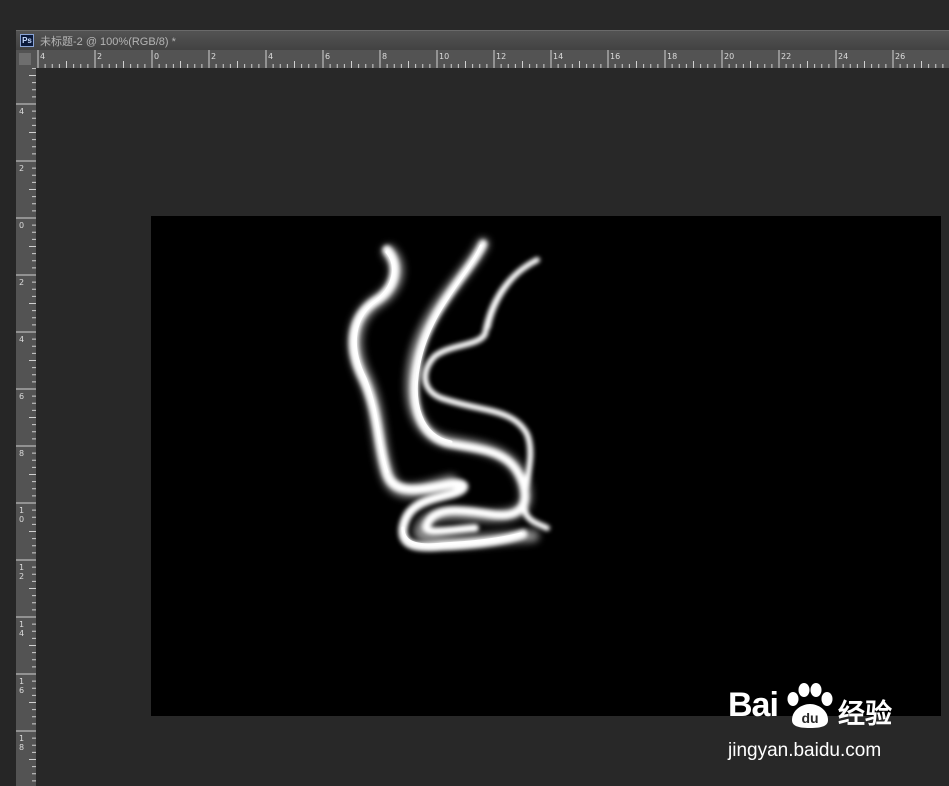  Describe the element at coordinates (27, 40) in the screenshot. I see `photoshop-app-icon: Ps` at that location.